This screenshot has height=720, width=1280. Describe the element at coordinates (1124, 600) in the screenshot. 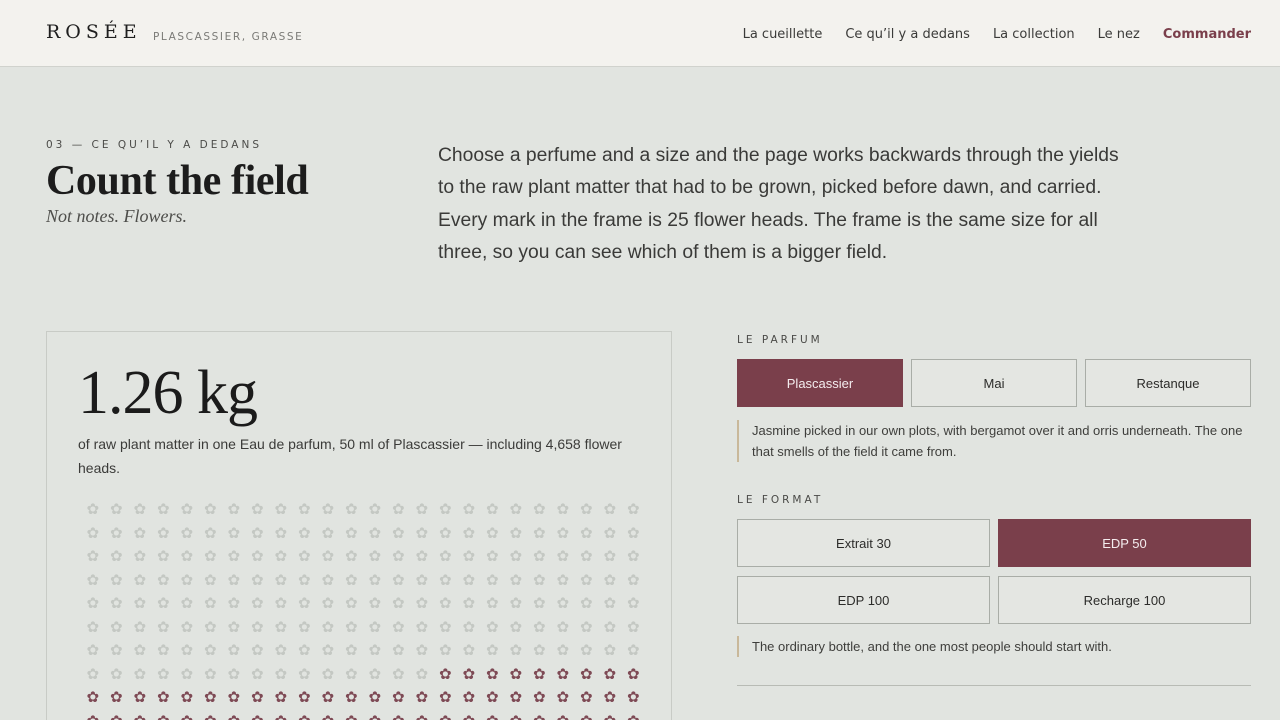

I see `format-option-recharge-100: Recharge 100` at that location.